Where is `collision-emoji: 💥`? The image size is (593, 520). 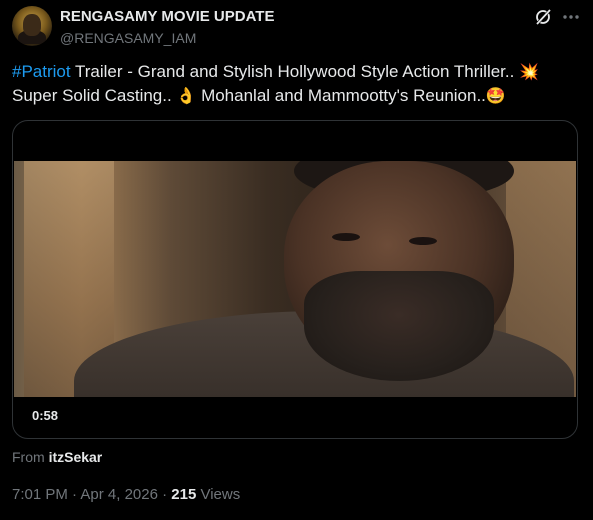
collision-emoji: 💥 is located at coordinates (529, 71).